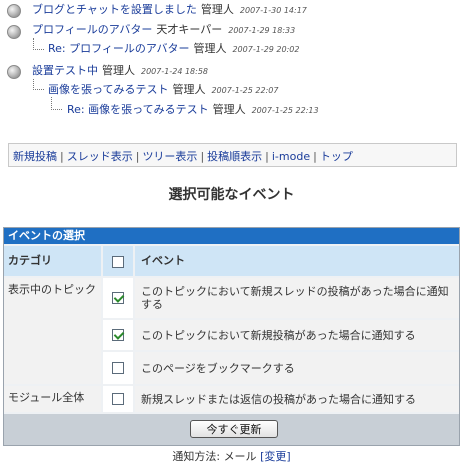 The width and height of the screenshot is (463, 467). Describe the element at coordinates (297, 335) in the screenshot. I see `event-label: このトピックにおいて新規投稿があった場合に通知する` at that location.